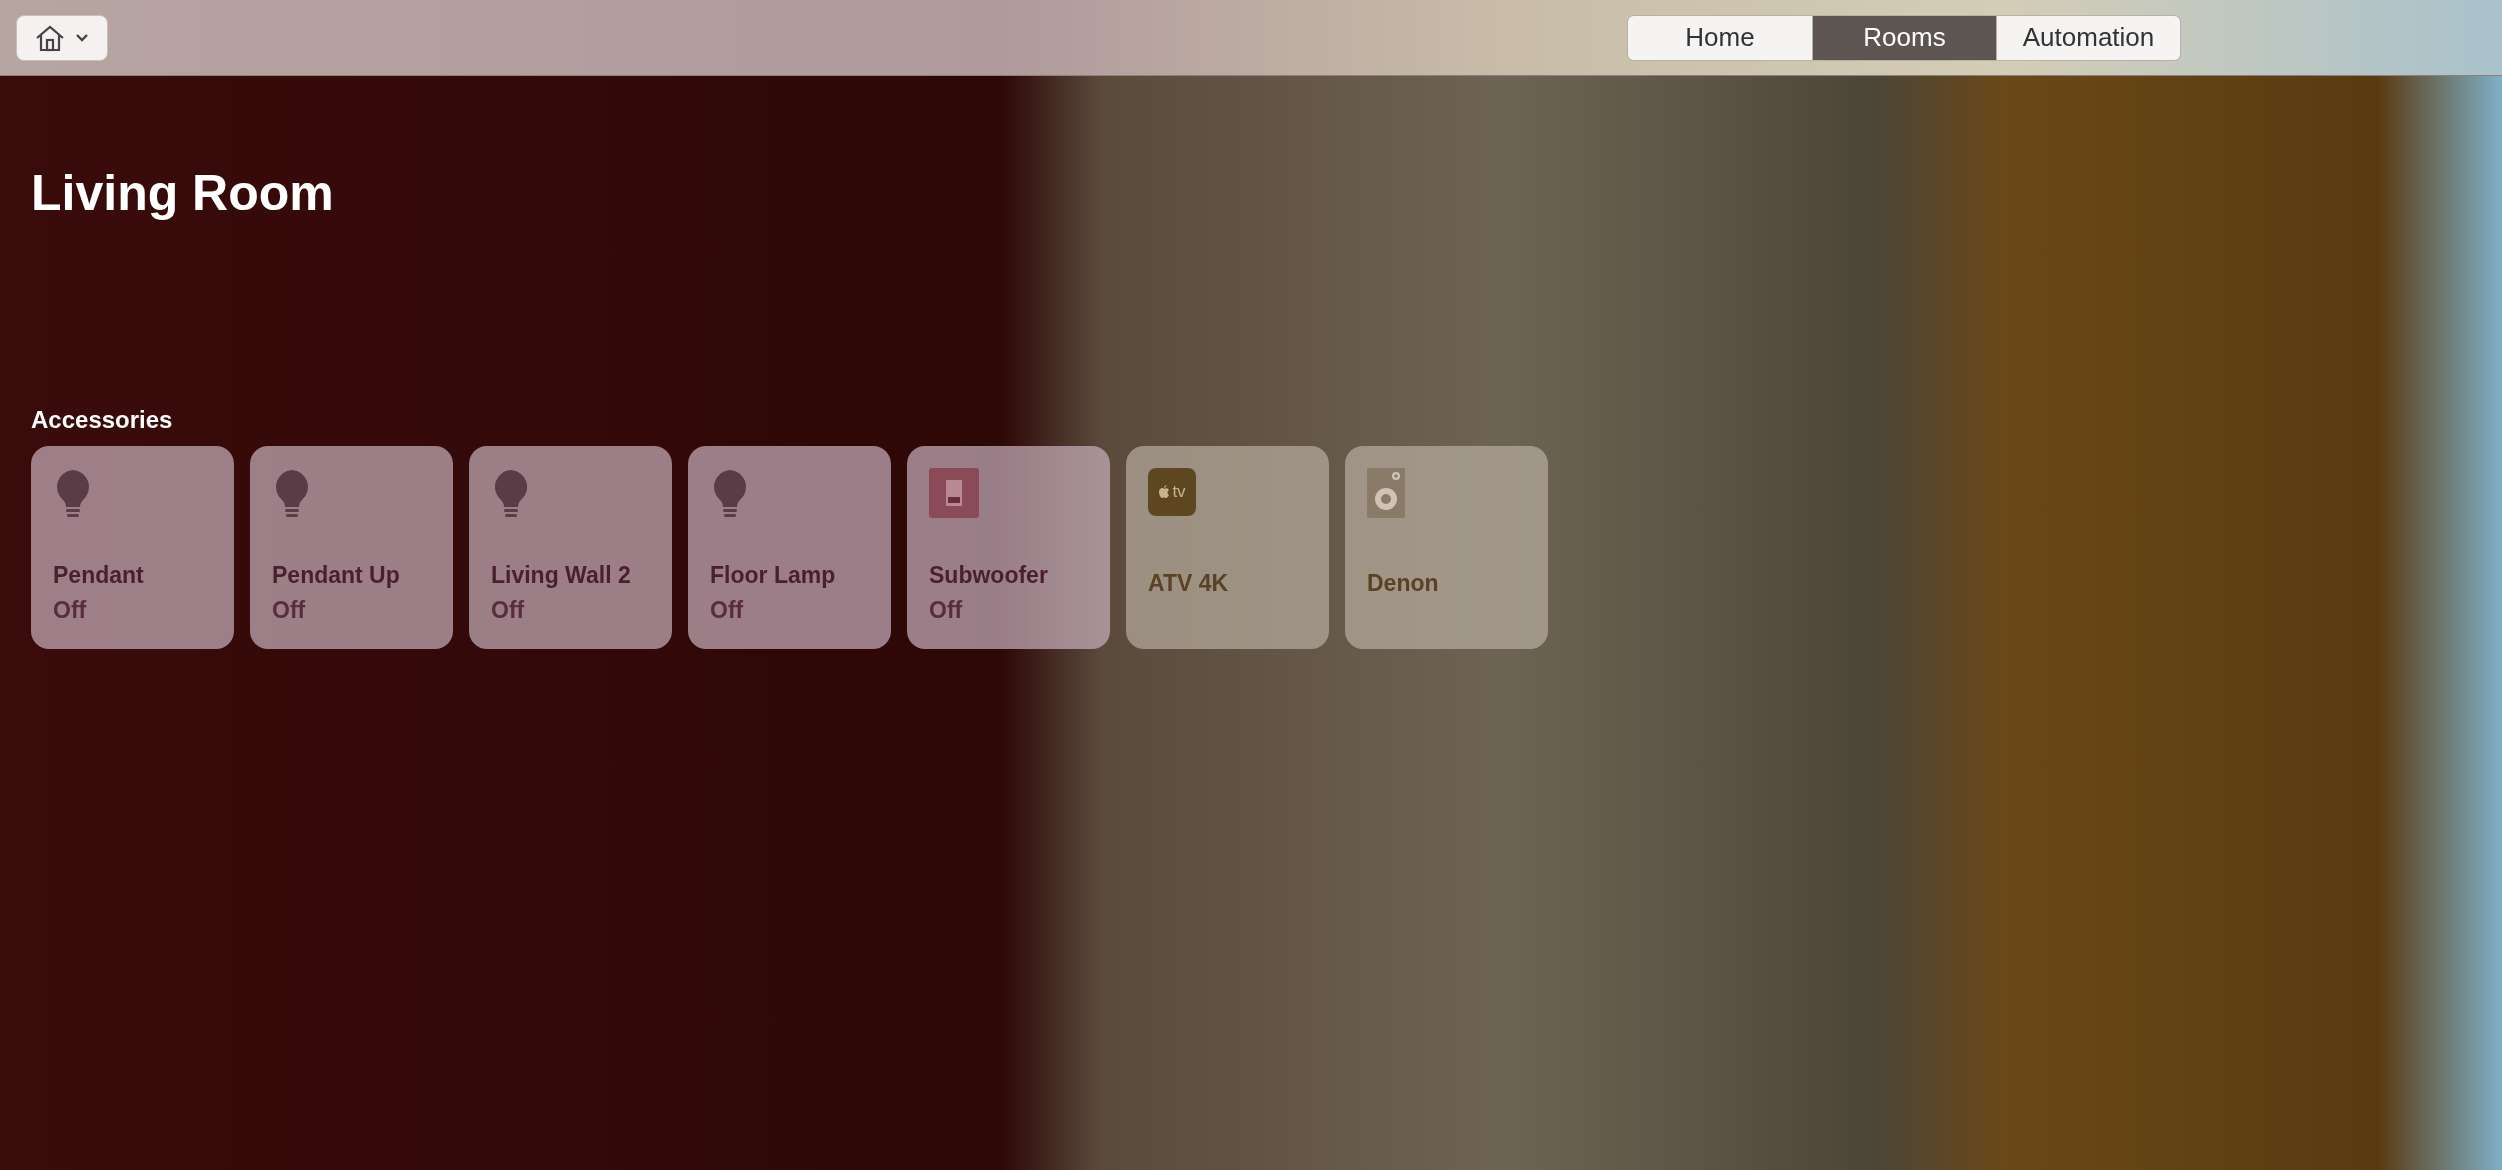 This screenshot has height=1170, width=2502. I want to click on segment-tab: Home, so click(1720, 37).